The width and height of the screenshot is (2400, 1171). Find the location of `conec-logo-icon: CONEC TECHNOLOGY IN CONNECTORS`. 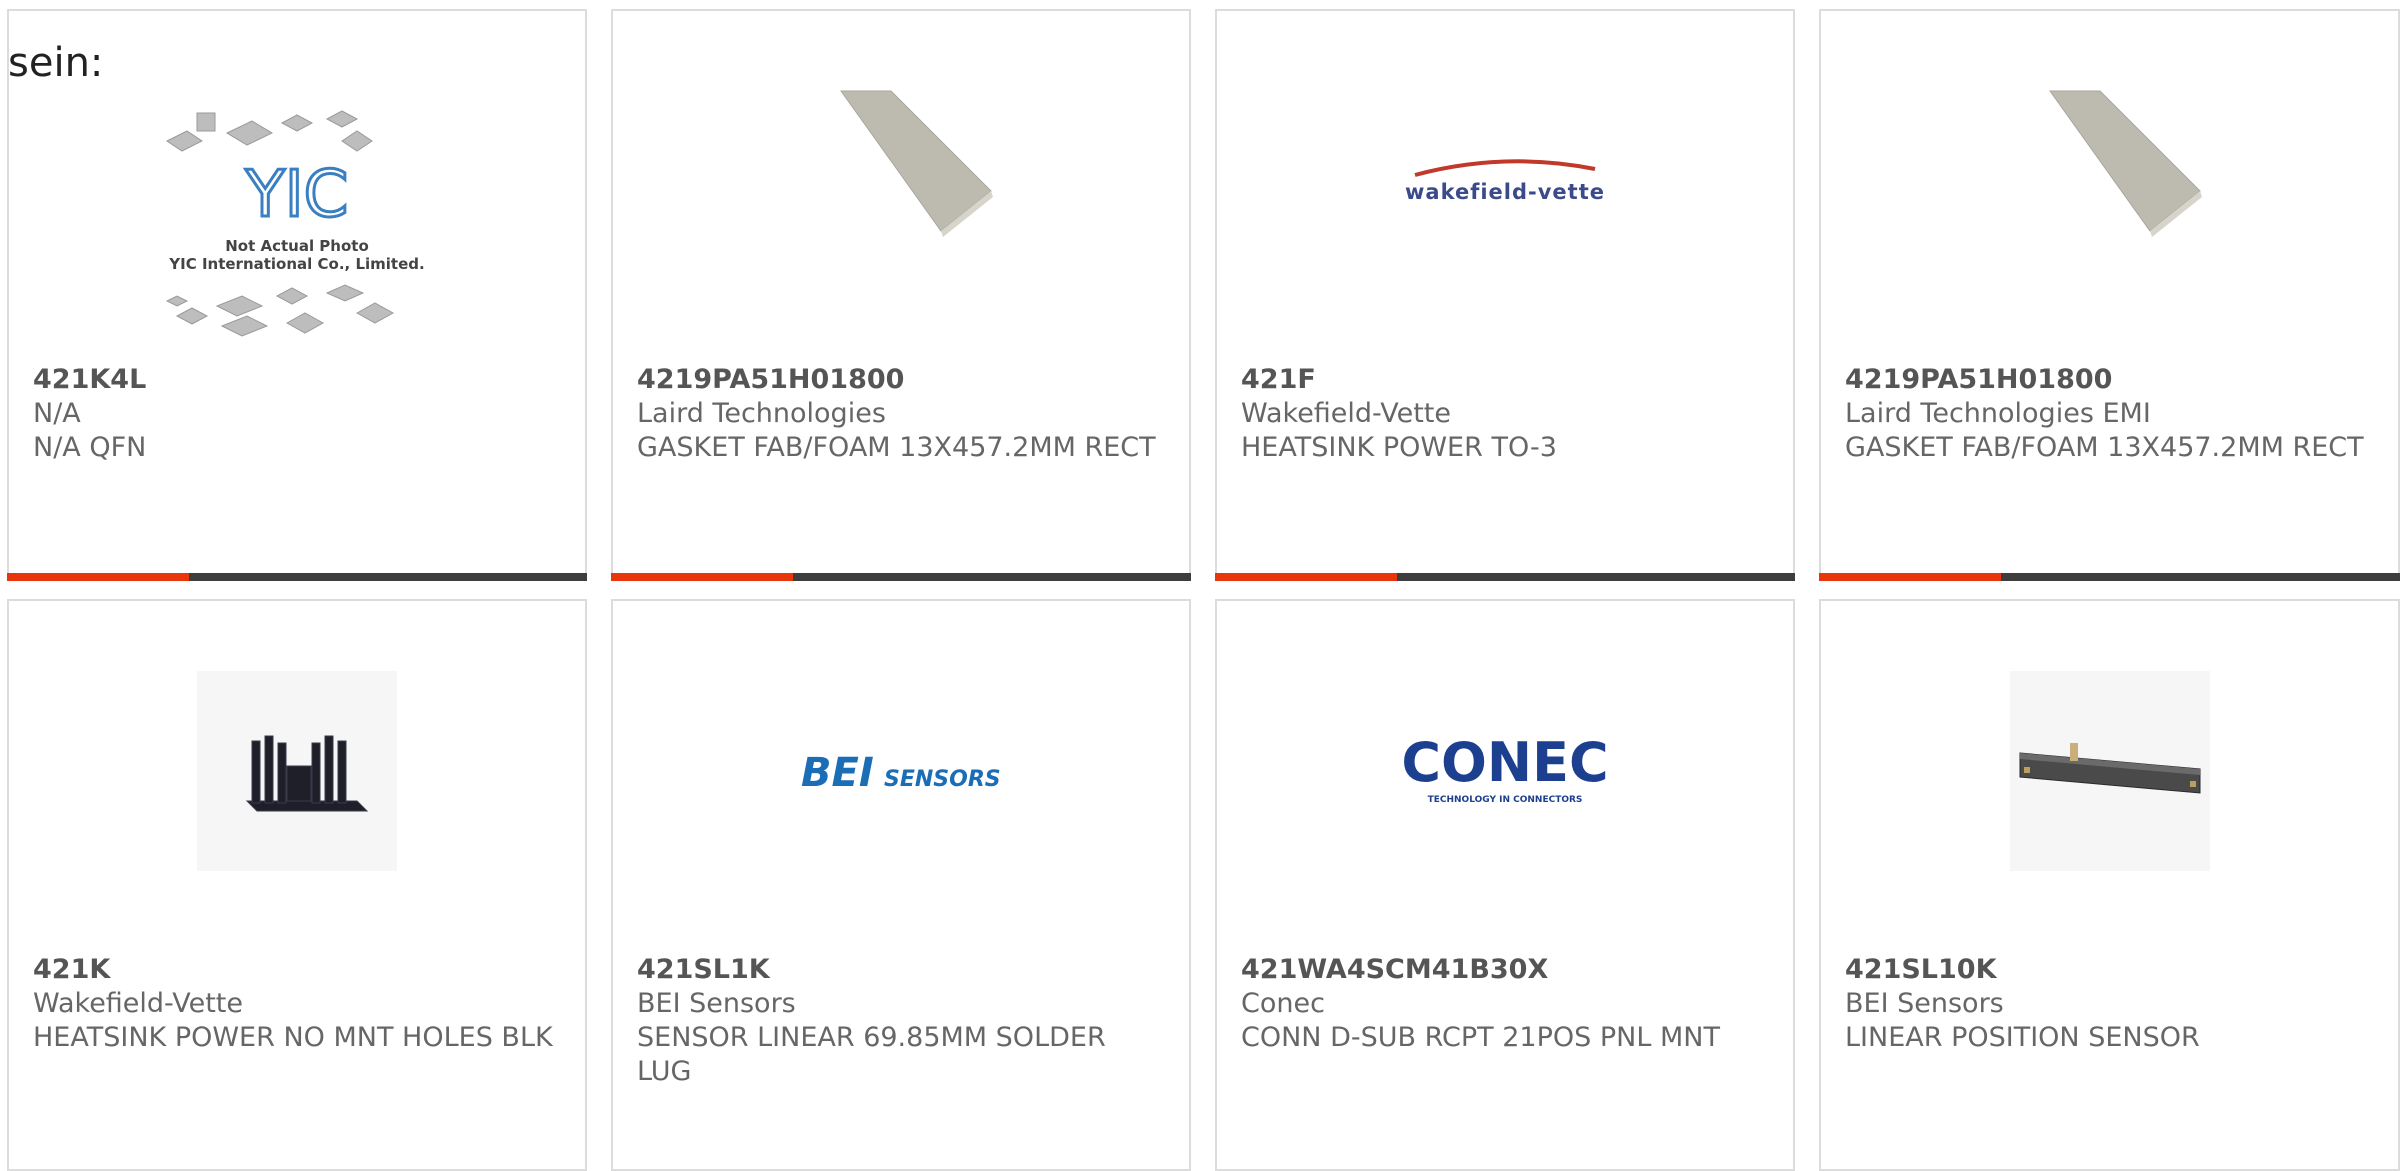

conec-logo-icon: CONEC TECHNOLOGY IN CONNECTORS is located at coordinates (1504, 768).